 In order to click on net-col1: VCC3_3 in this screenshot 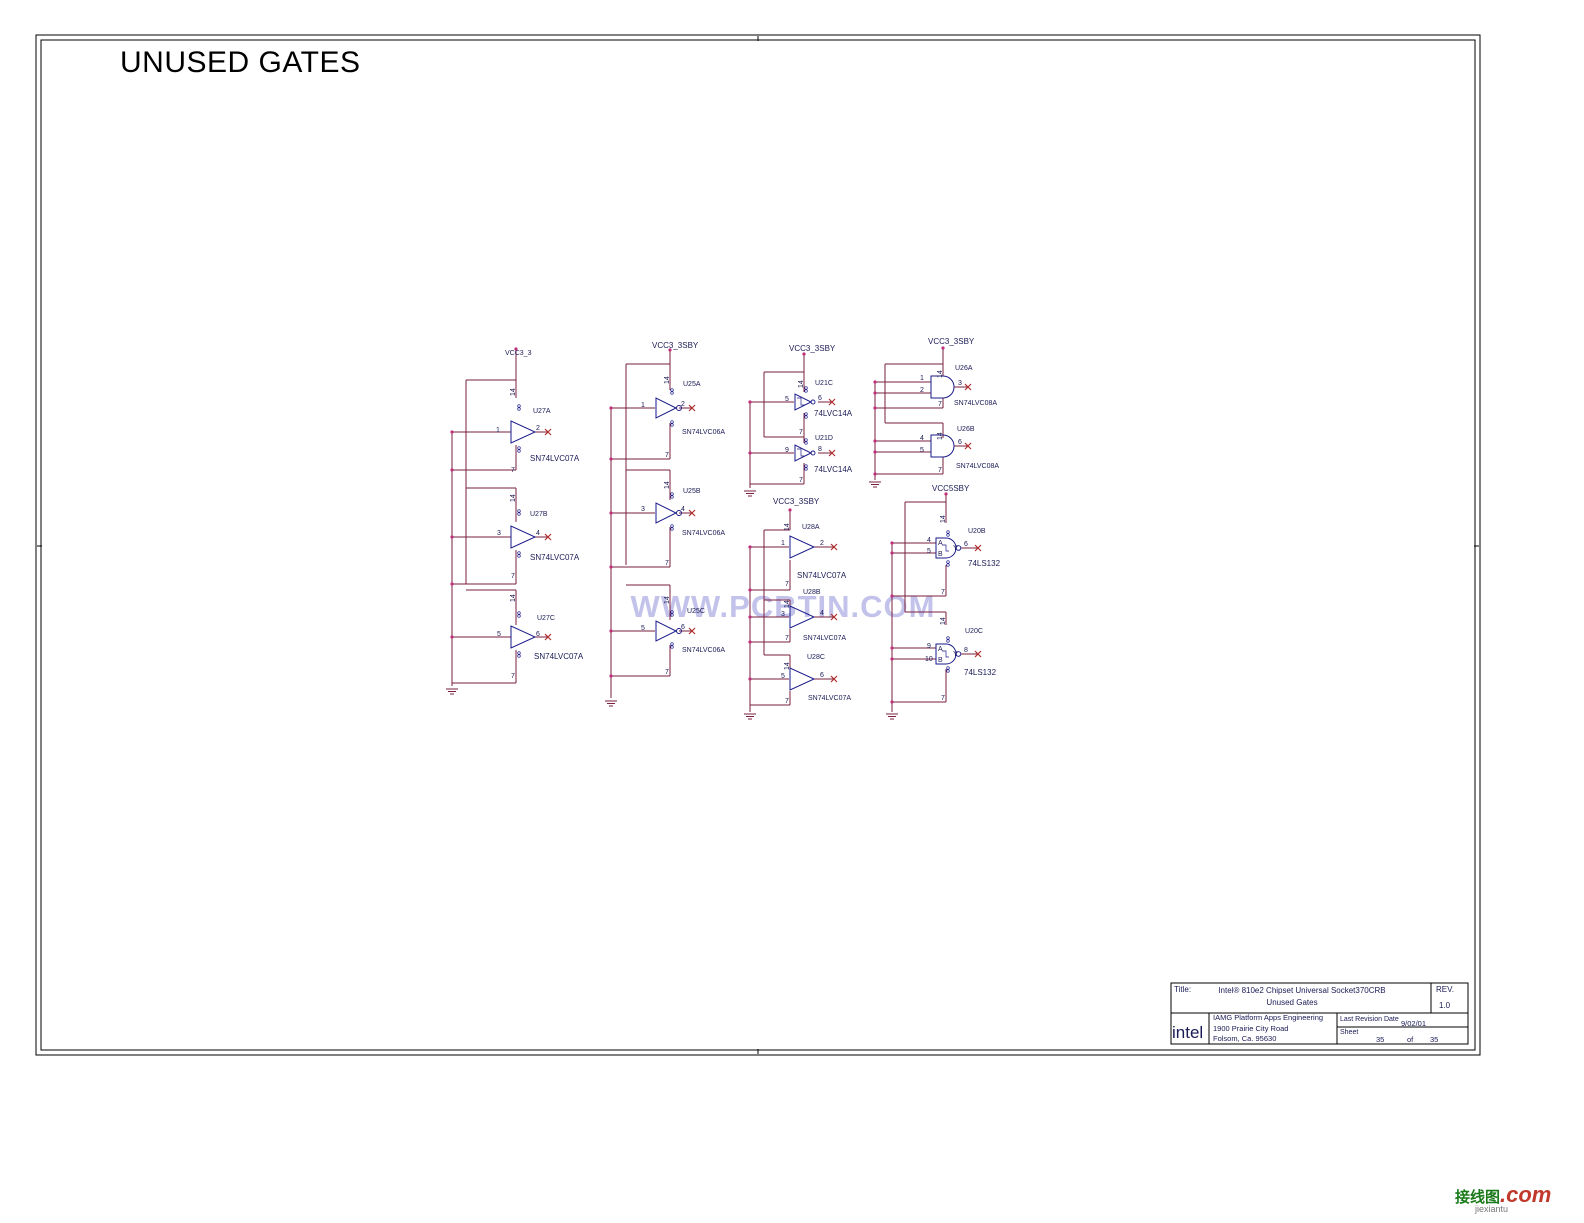, I will do `click(518, 353)`.